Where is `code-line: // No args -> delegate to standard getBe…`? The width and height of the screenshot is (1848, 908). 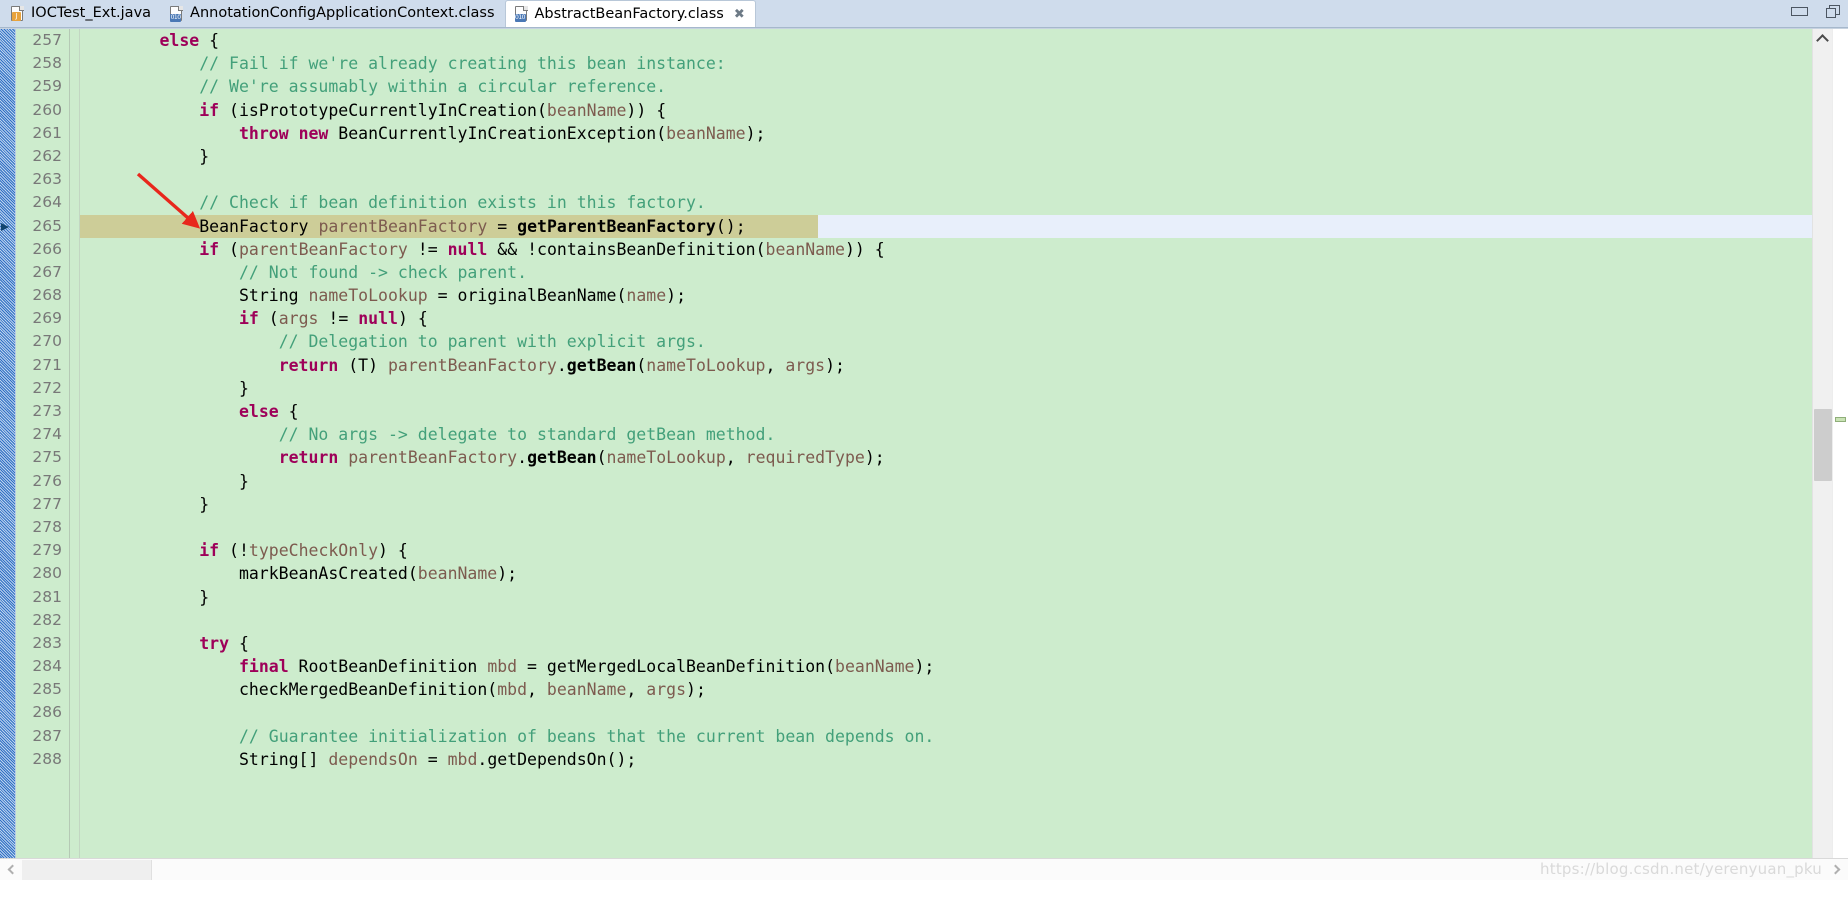
code-line: // No args -> delegate to standard getBe… is located at coordinates (946, 434).